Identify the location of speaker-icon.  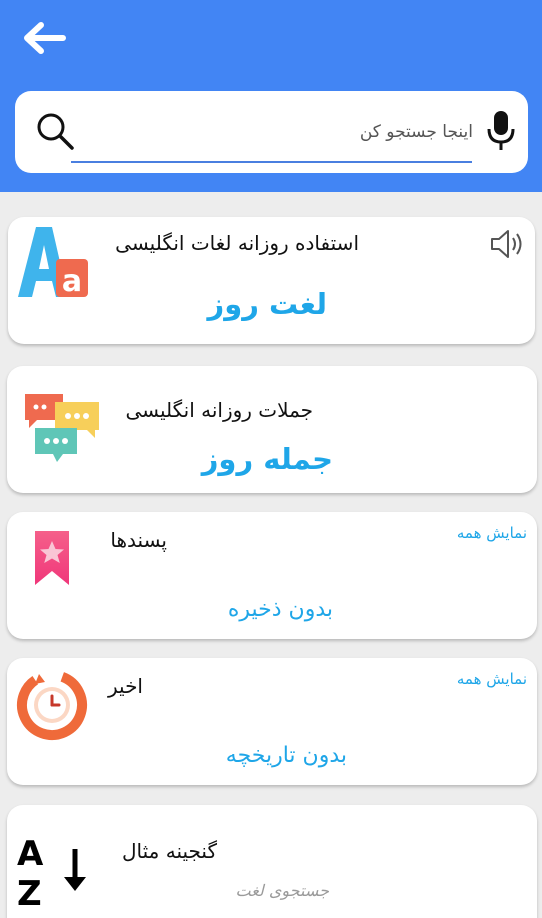
(507, 244).